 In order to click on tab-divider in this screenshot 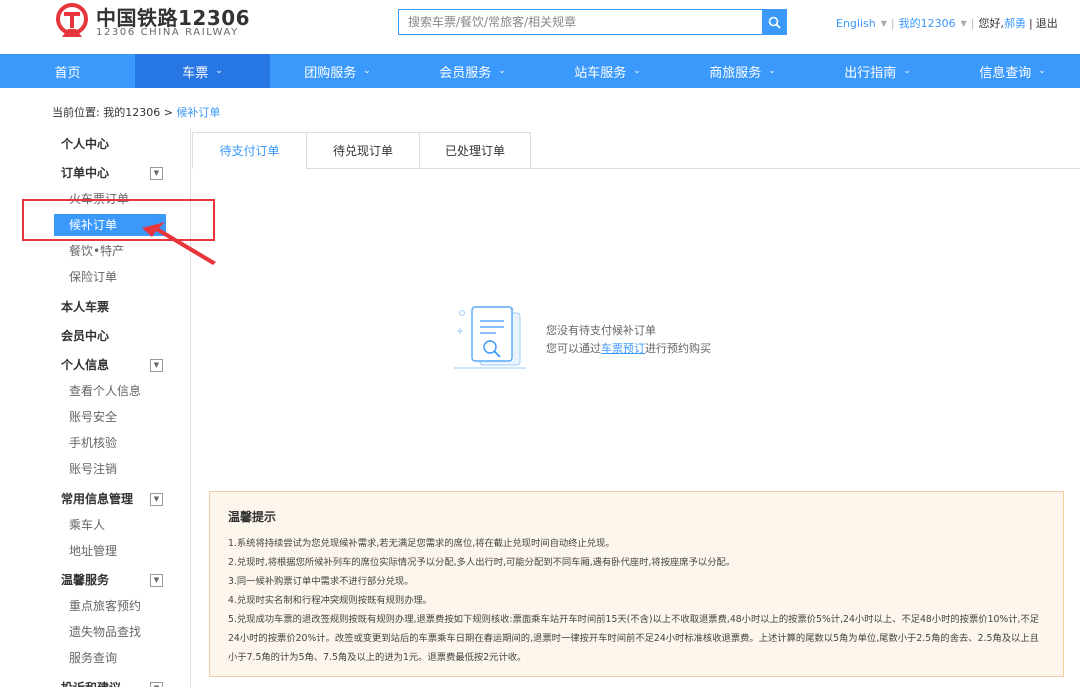, I will do `click(805, 168)`.